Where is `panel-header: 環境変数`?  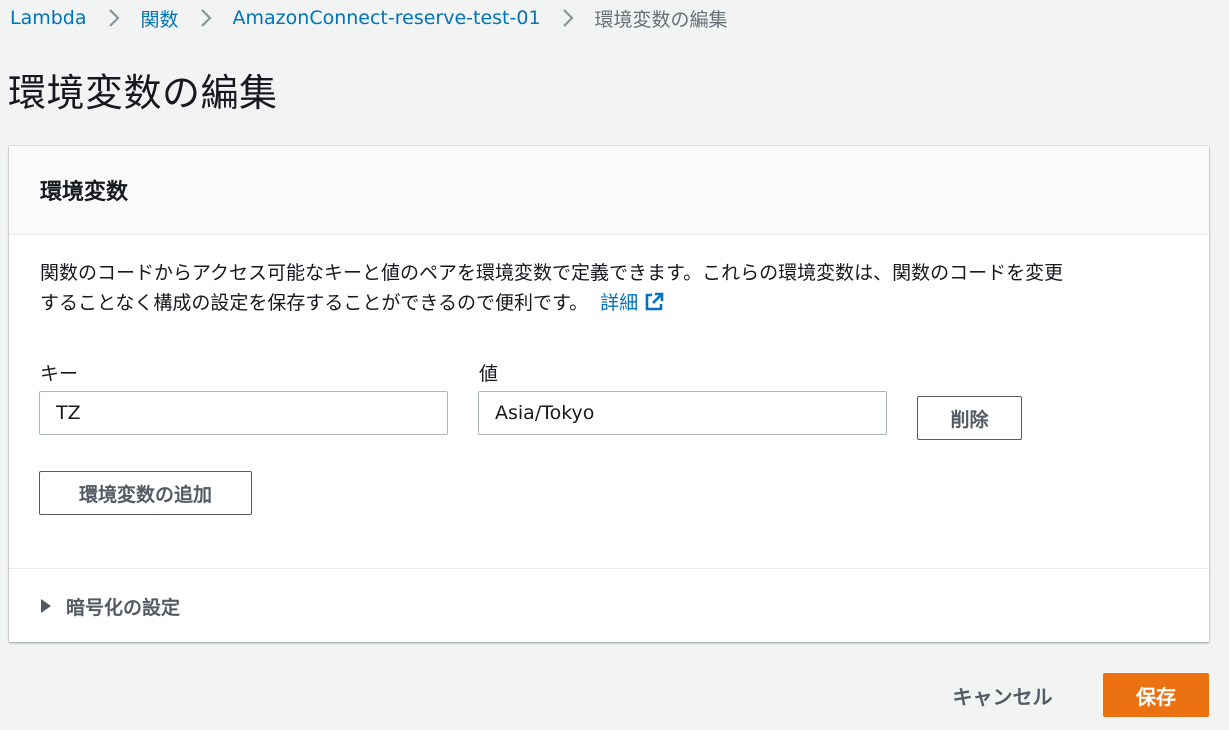 panel-header: 環境変数 is located at coordinates (609, 190).